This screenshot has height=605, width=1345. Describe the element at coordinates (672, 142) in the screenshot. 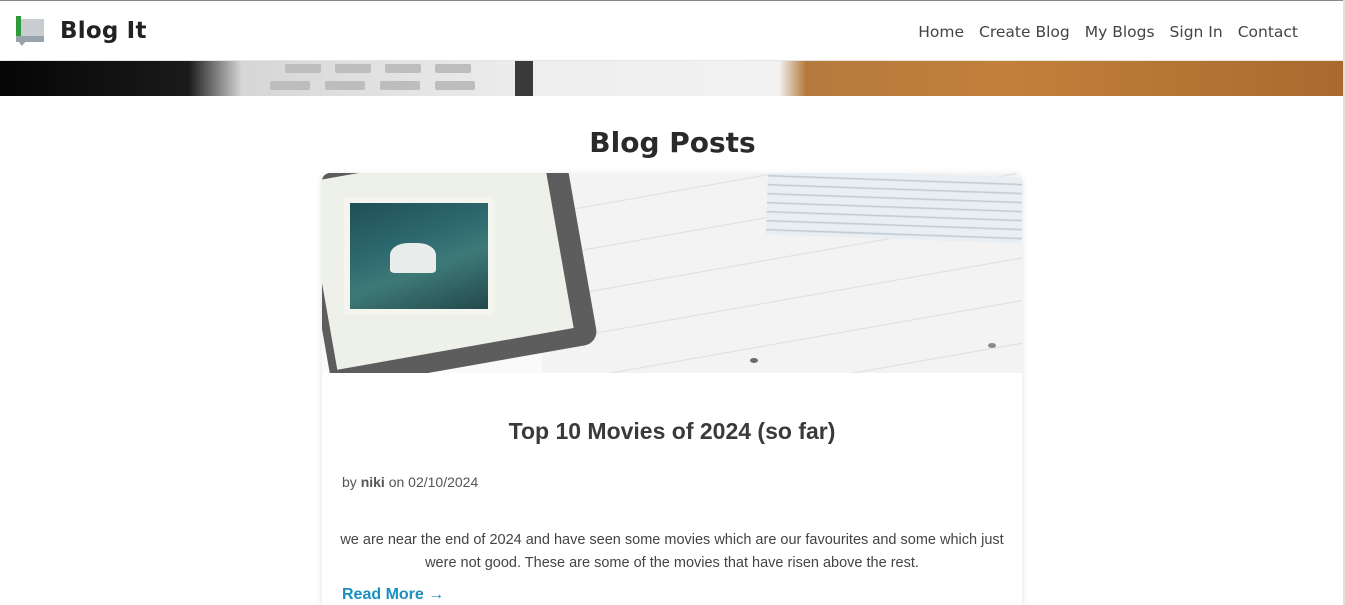

I see `page-title: Blog Posts` at that location.